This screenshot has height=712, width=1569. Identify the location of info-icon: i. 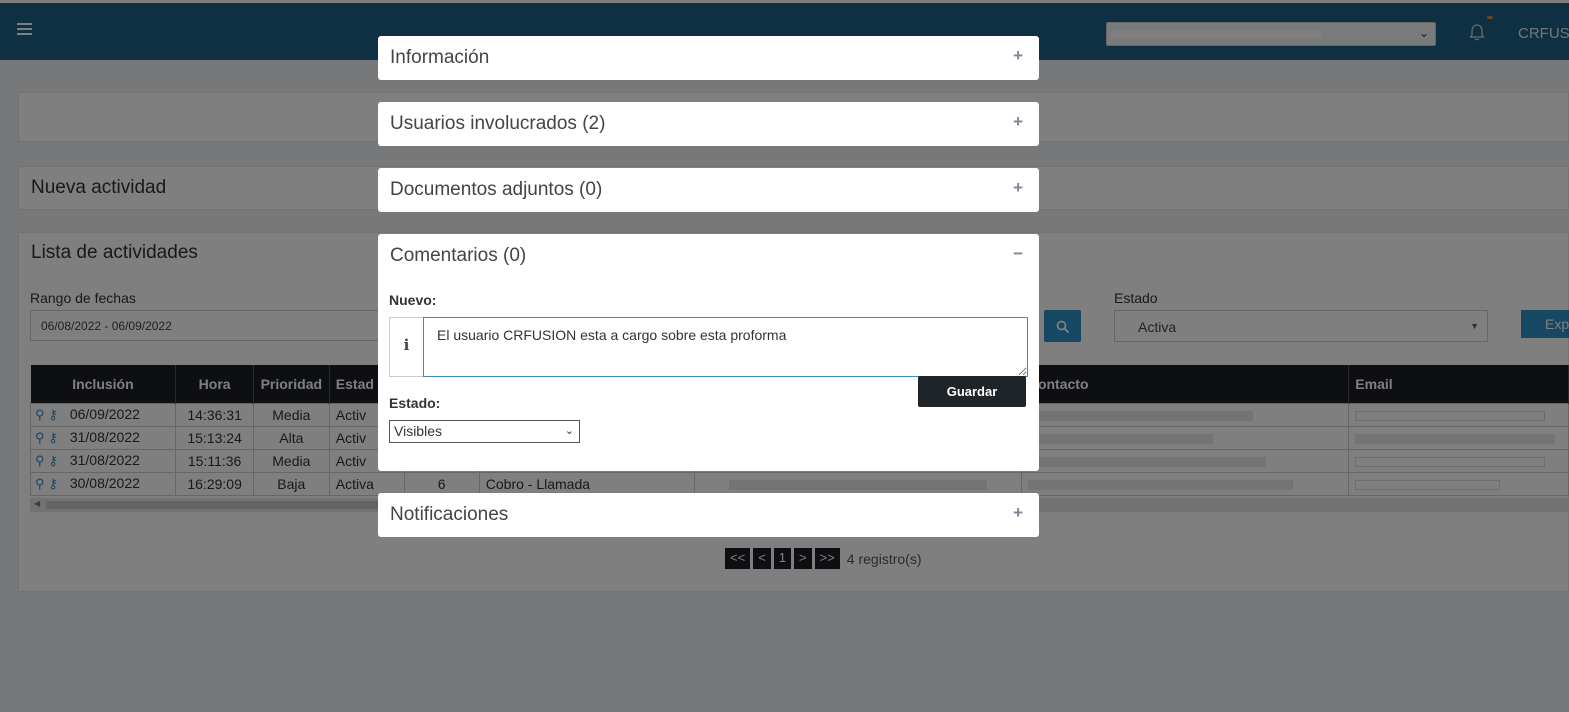
(406, 347).